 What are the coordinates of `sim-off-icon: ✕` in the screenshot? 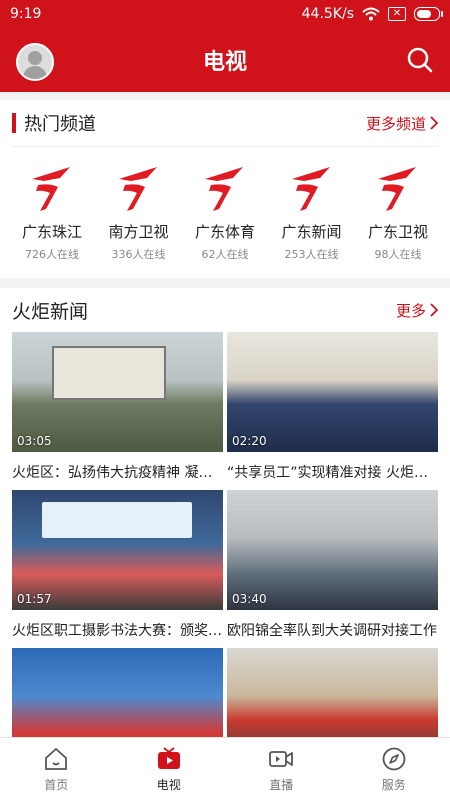 It's located at (397, 14).